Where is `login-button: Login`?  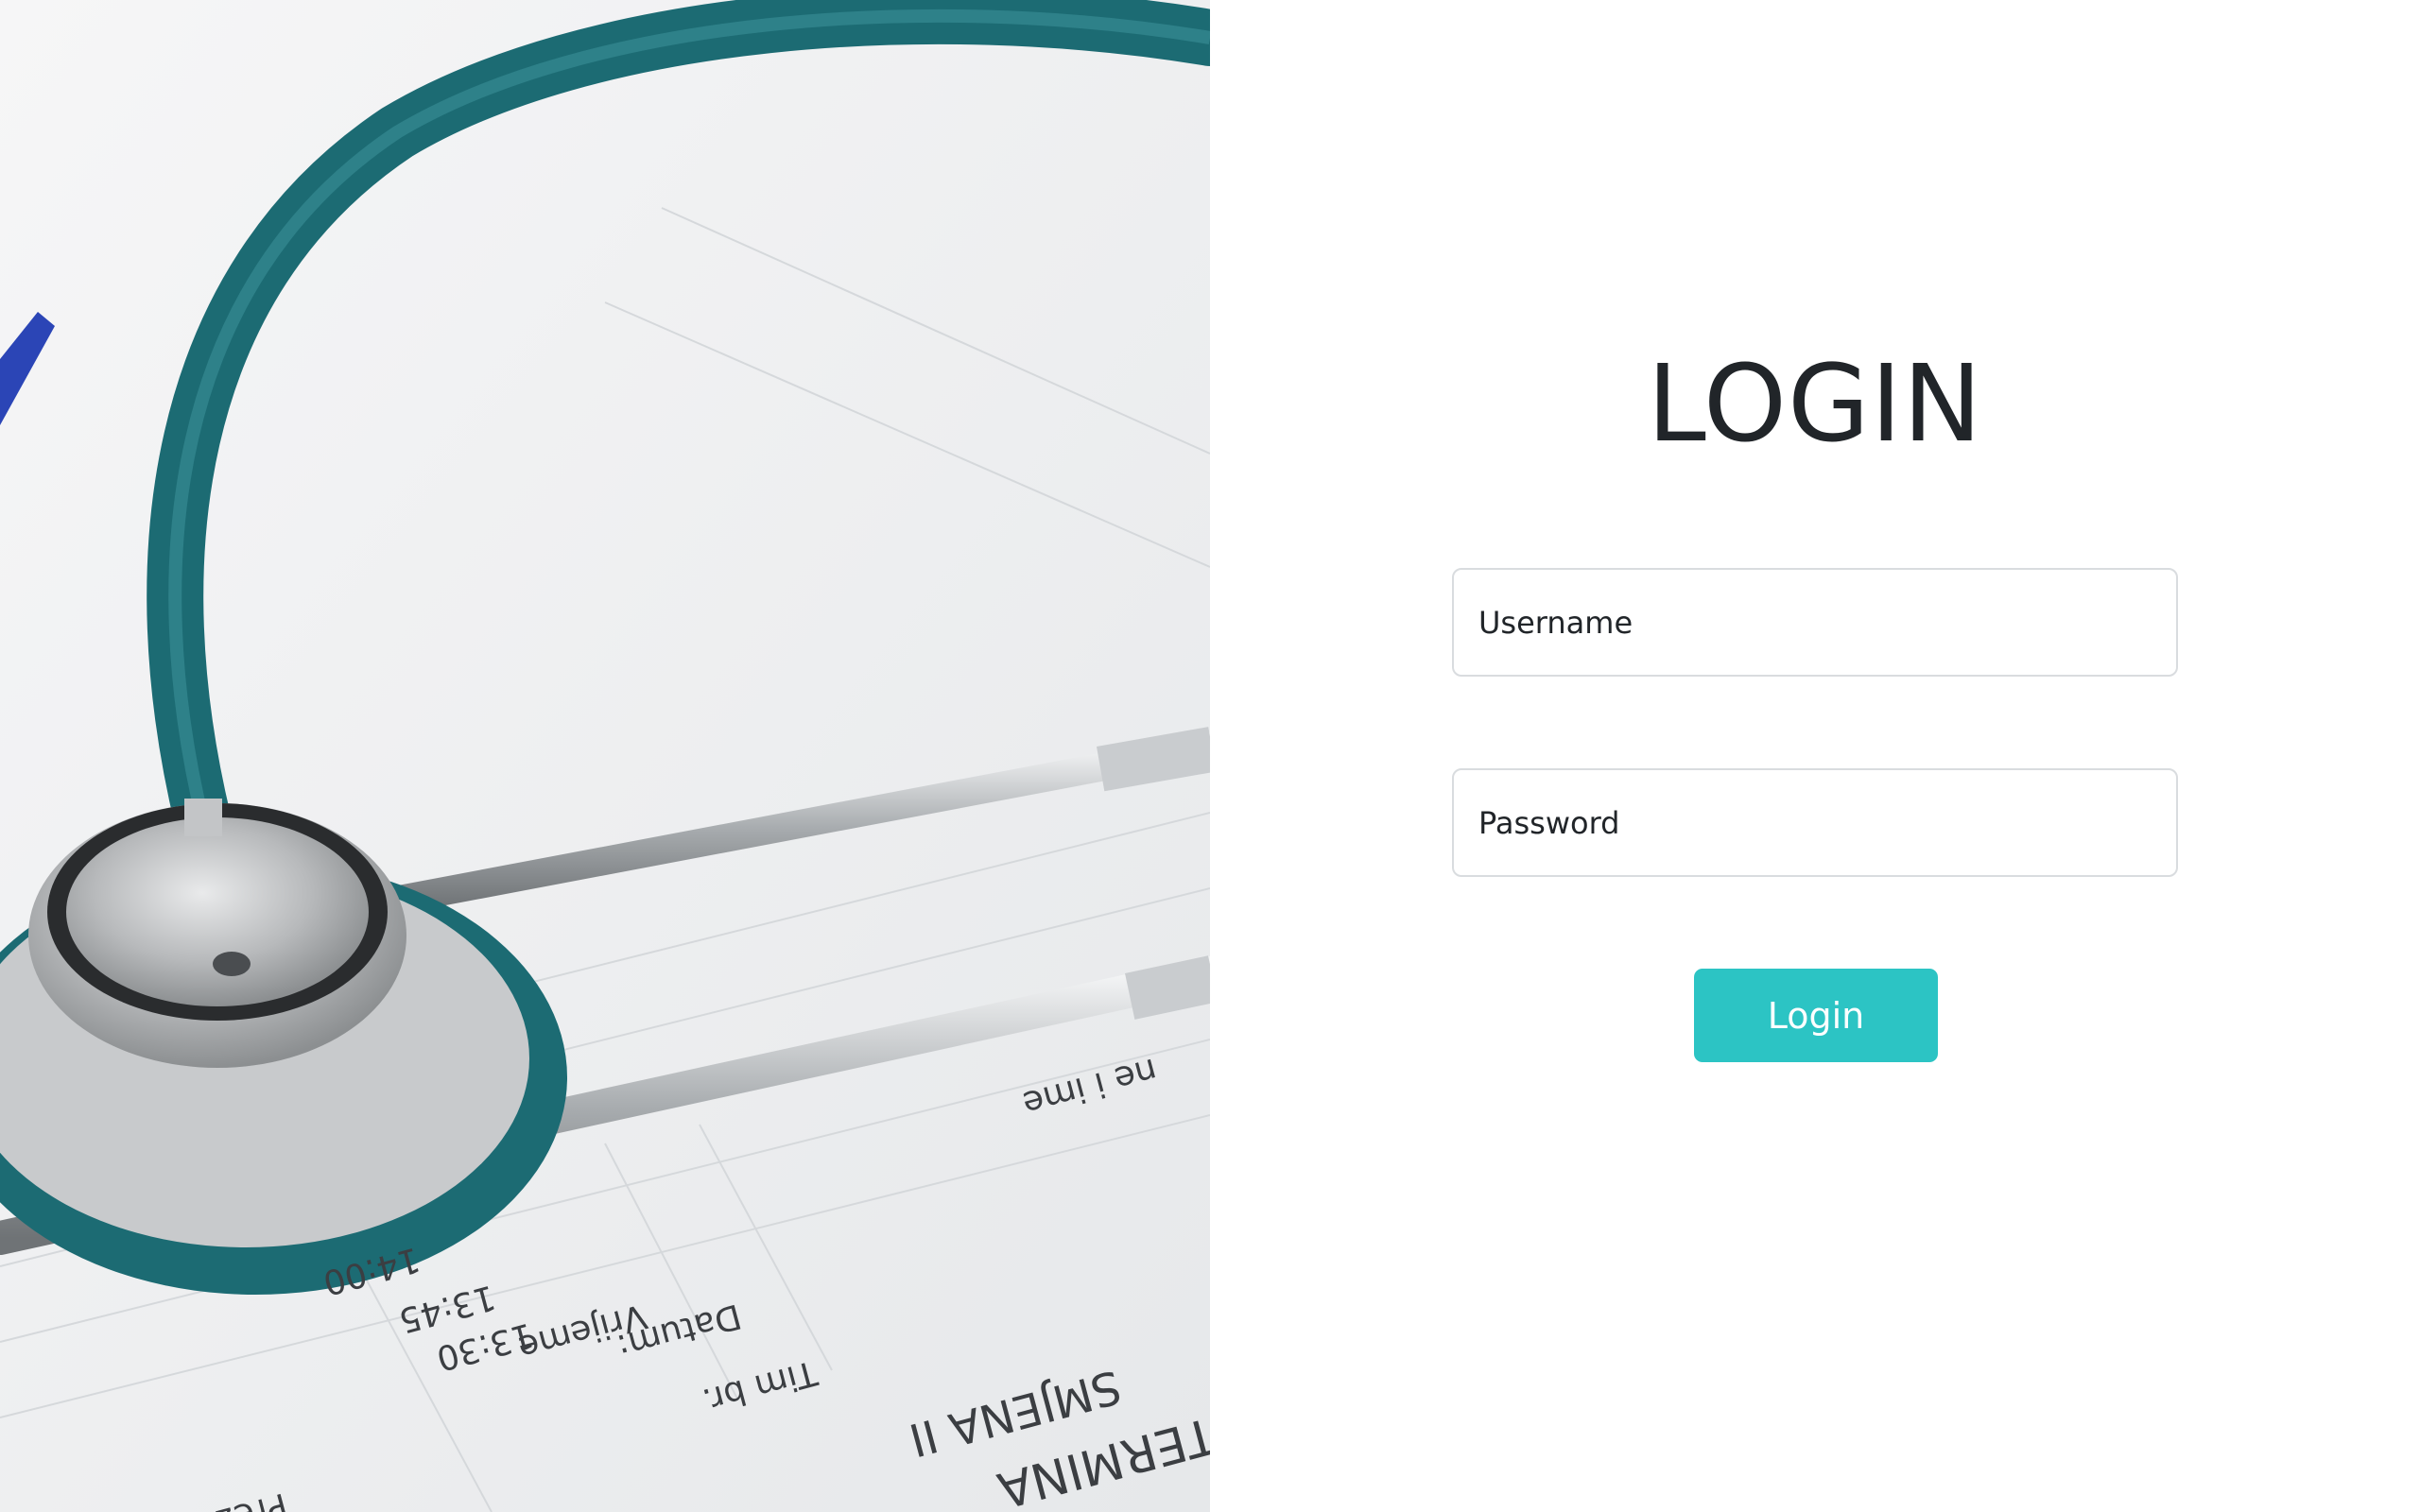
login-button: Login is located at coordinates (1816, 1015).